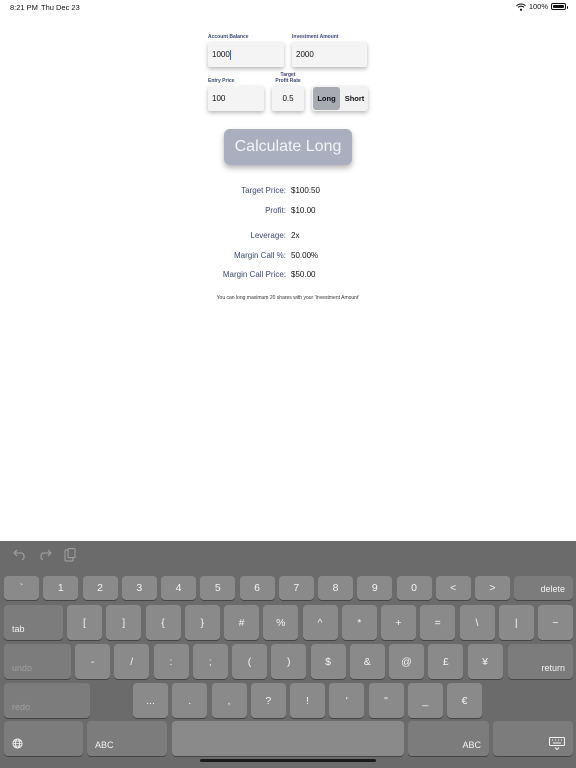  Describe the element at coordinates (448, 738) in the screenshot. I see `abc-right-key: ABC` at that location.